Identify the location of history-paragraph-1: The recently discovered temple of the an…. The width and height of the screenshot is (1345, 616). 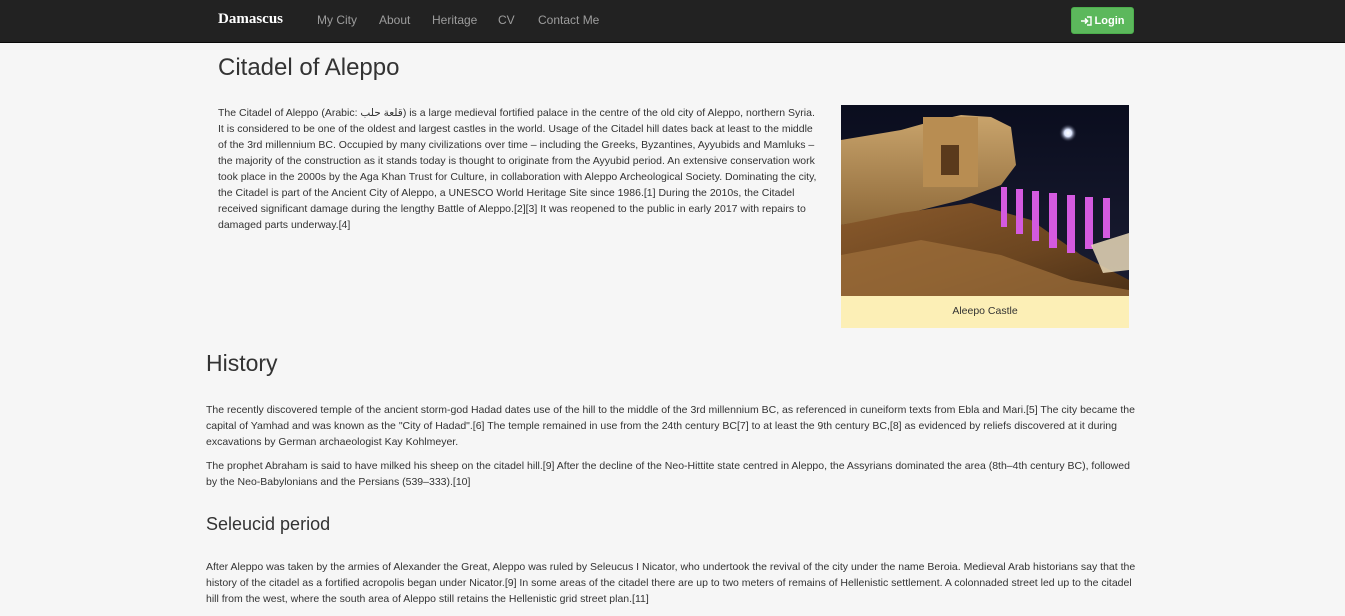
(670, 426).